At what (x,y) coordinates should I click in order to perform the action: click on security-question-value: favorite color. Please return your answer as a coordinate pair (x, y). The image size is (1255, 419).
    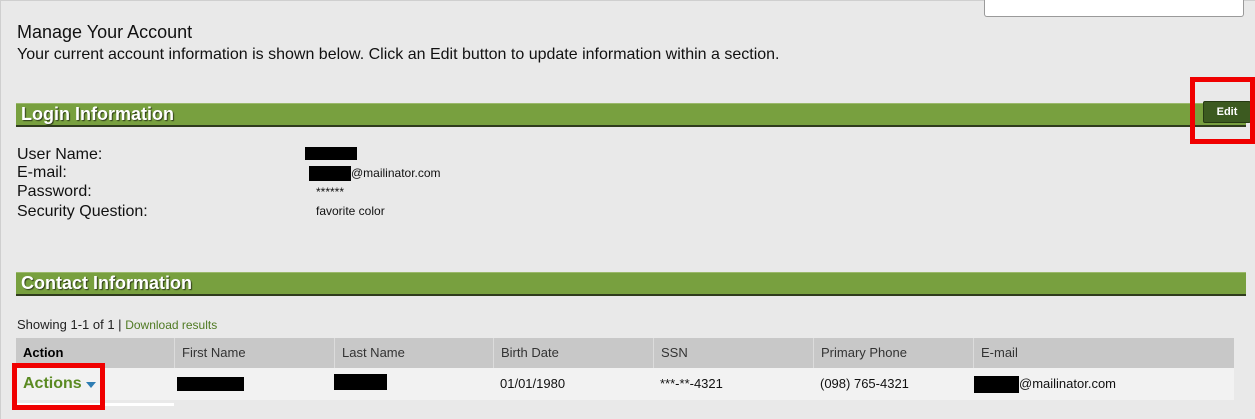
    Looking at the image, I should click on (350, 211).